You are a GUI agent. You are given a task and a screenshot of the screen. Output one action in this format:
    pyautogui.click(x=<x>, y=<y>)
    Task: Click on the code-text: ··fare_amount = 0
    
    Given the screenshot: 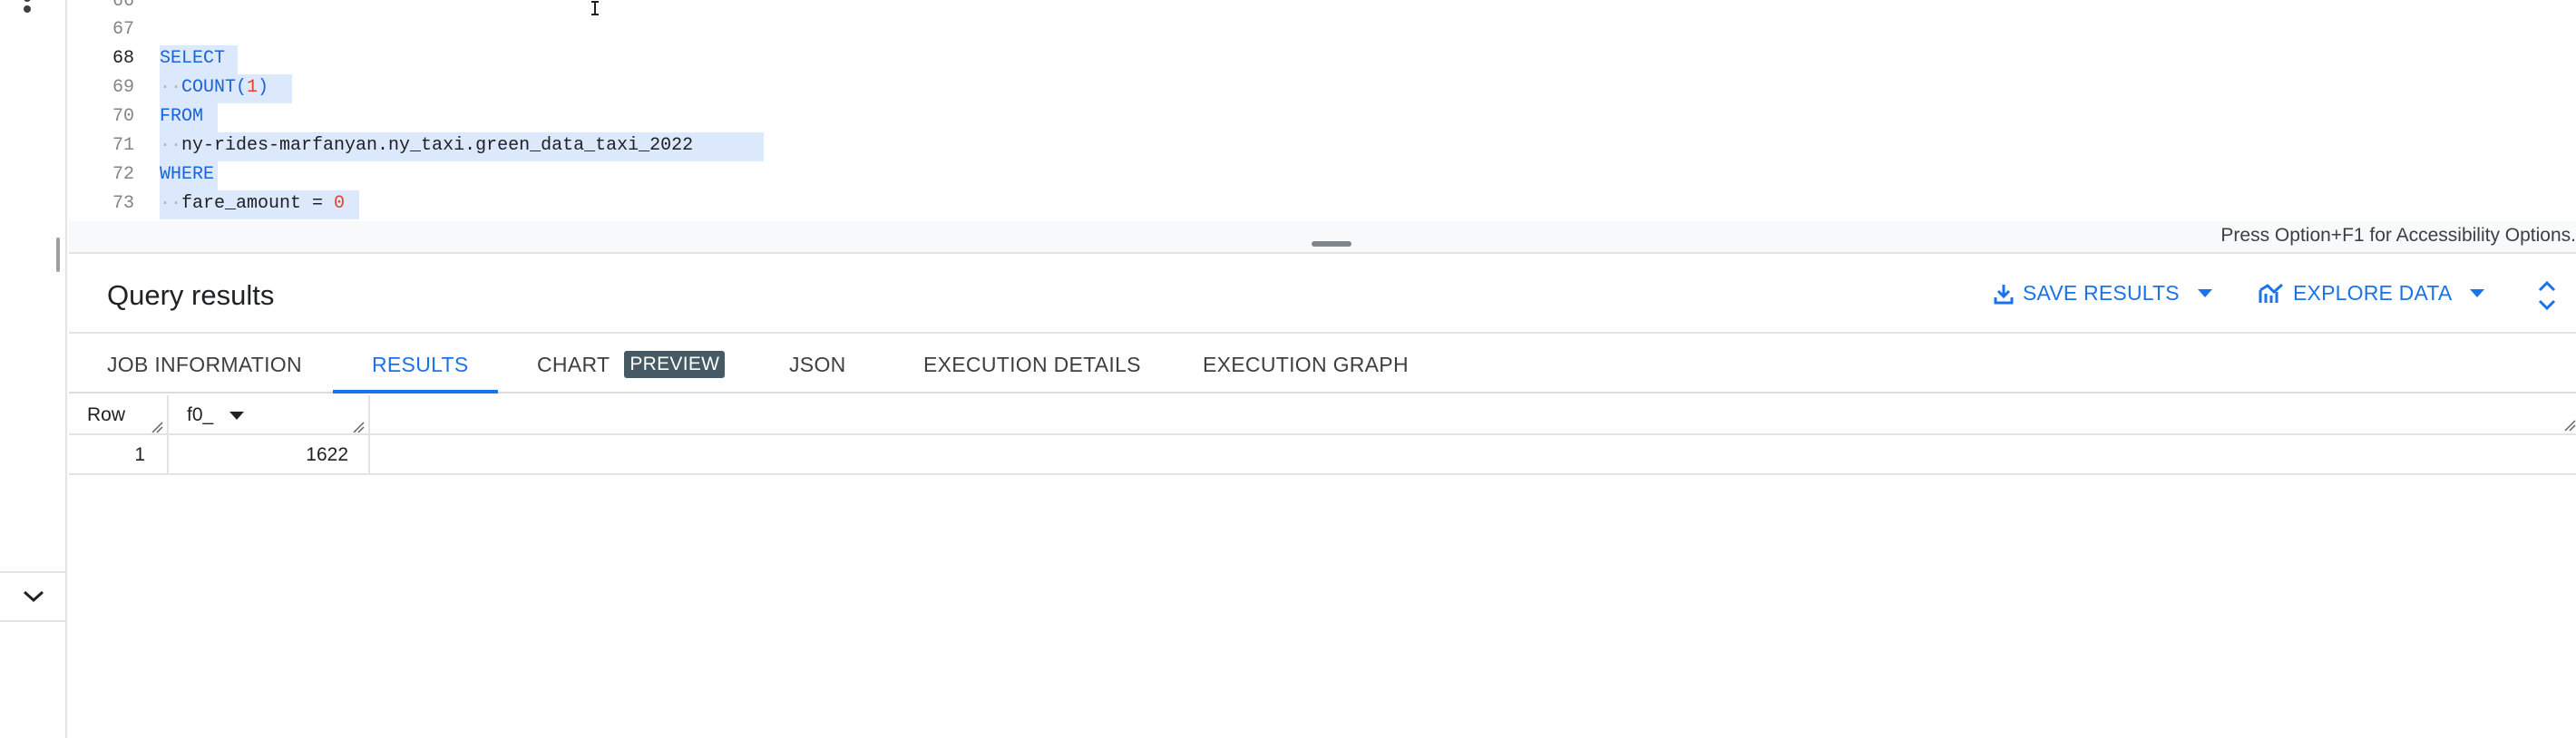 What is the action you would take?
    pyautogui.click(x=253, y=203)
    